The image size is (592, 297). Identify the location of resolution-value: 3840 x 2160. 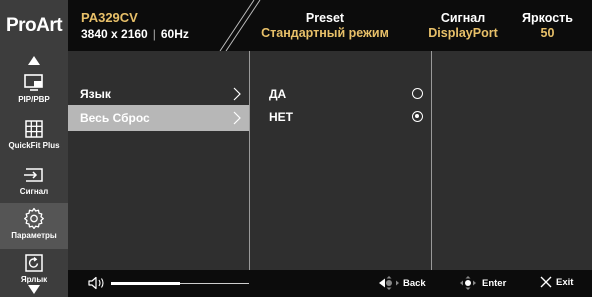
(114, 34).